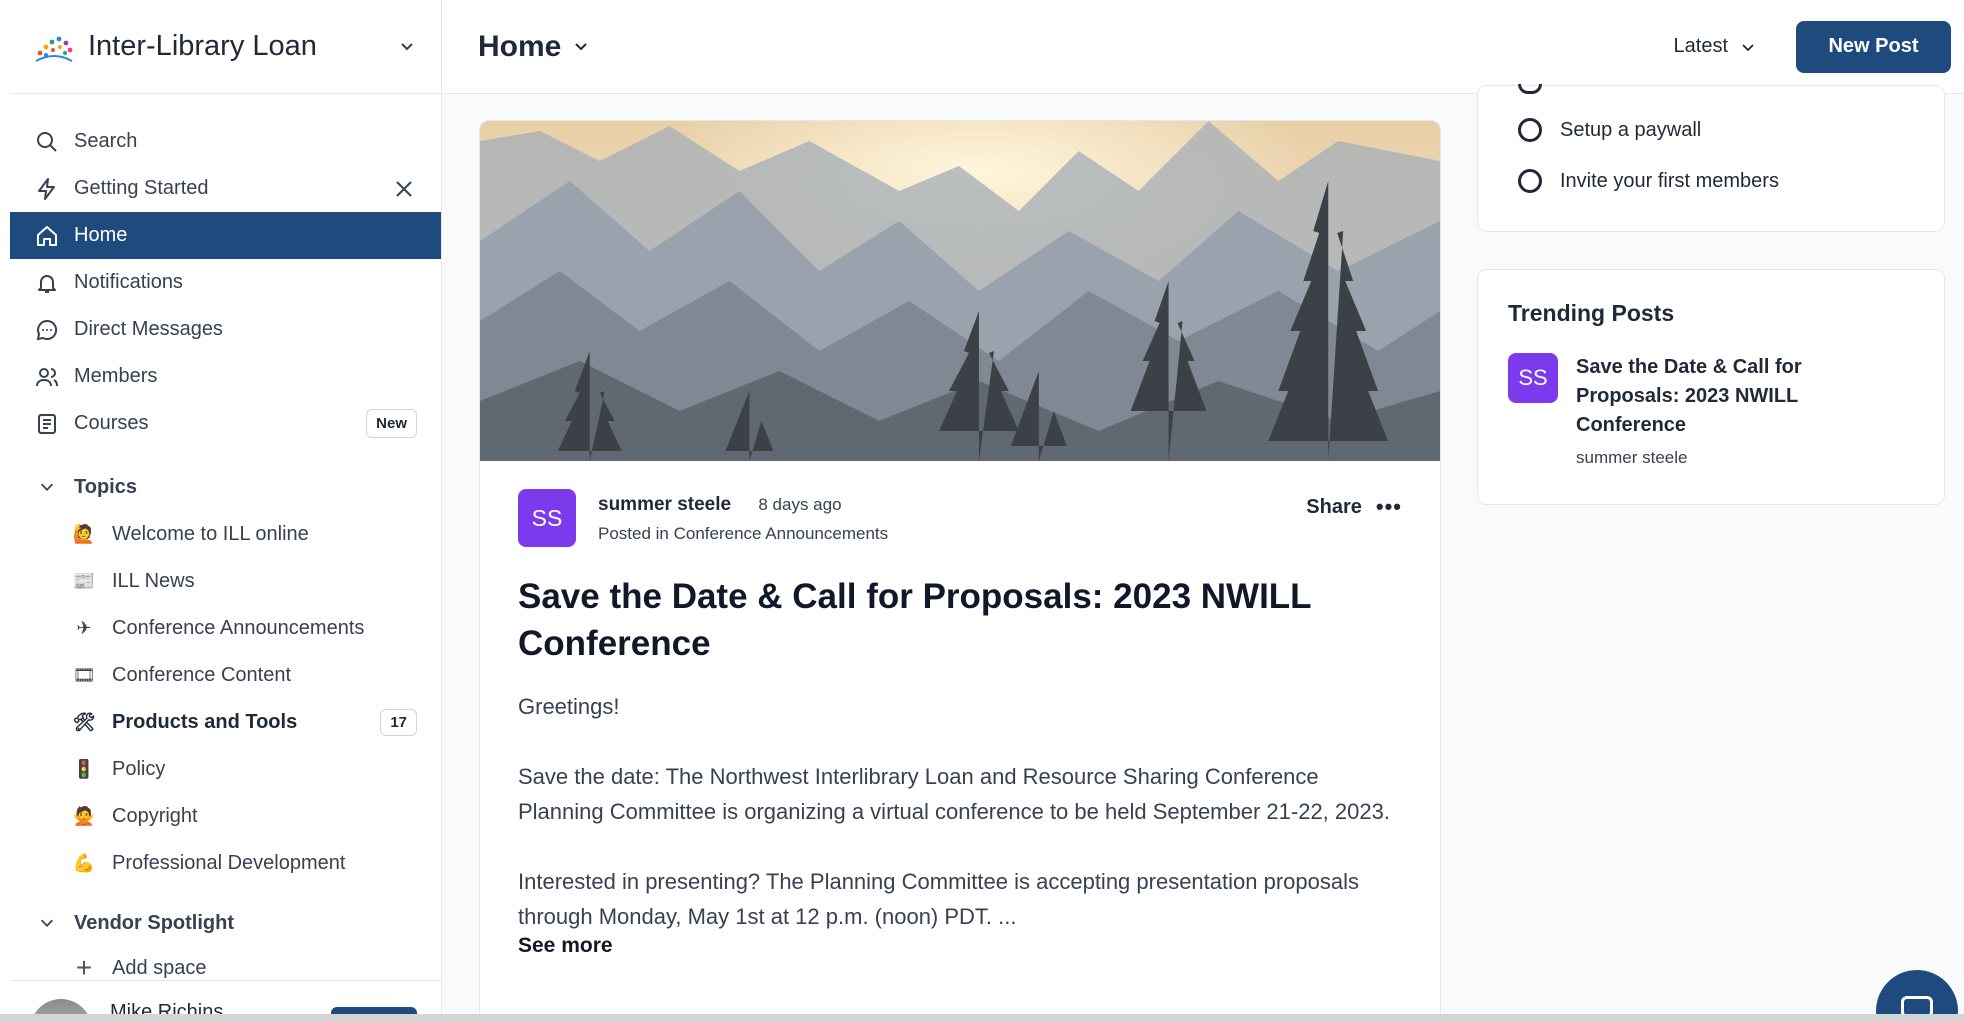 Image resolution: width=1964 pixels, height=1022 pixels. I want to click on trending-post-author: summer steele, so click(1632, 457).